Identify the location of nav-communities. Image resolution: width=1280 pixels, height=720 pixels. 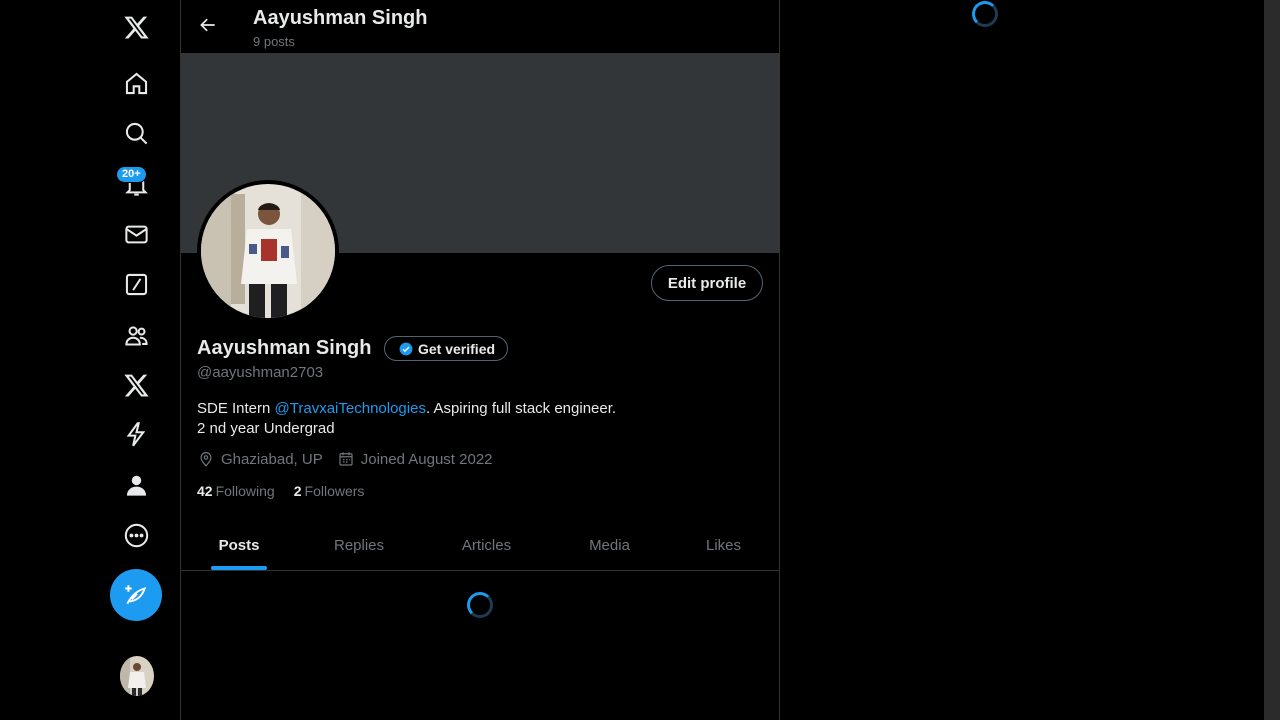
(136, 335).